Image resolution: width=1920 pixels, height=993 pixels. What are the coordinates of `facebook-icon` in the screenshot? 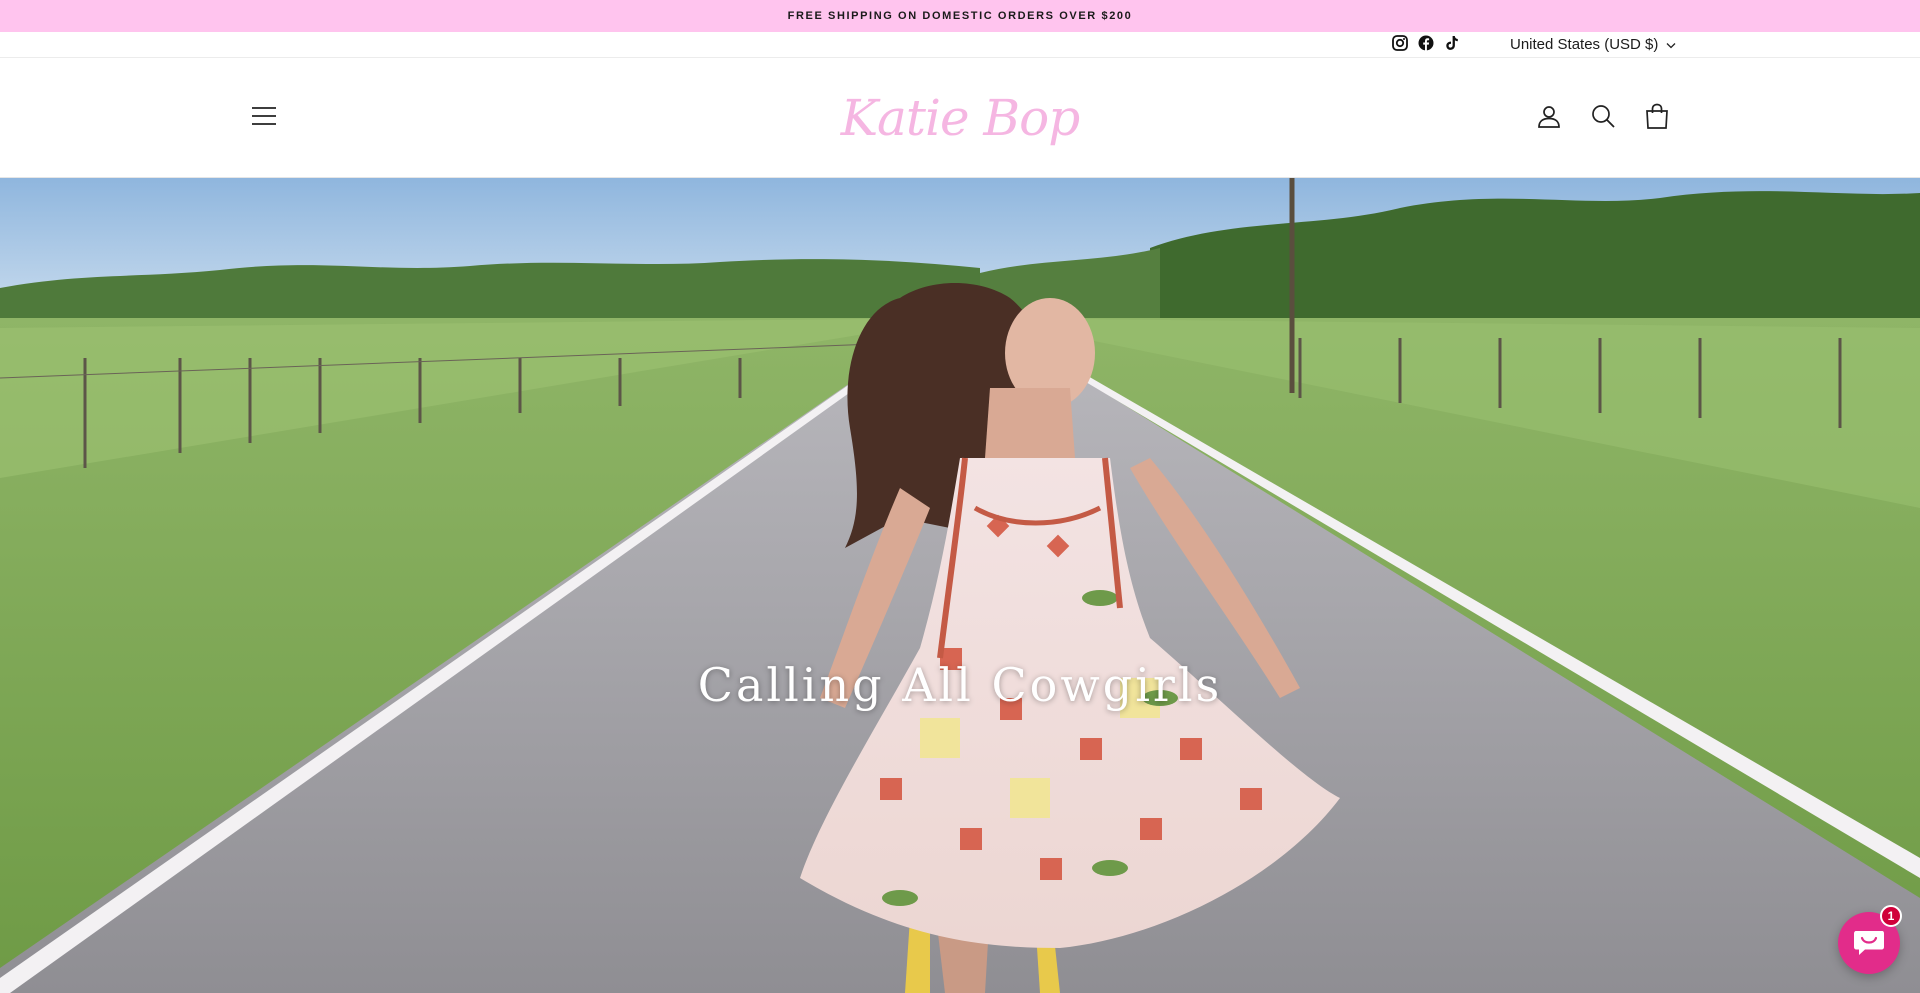 It's located at (1426, 43).